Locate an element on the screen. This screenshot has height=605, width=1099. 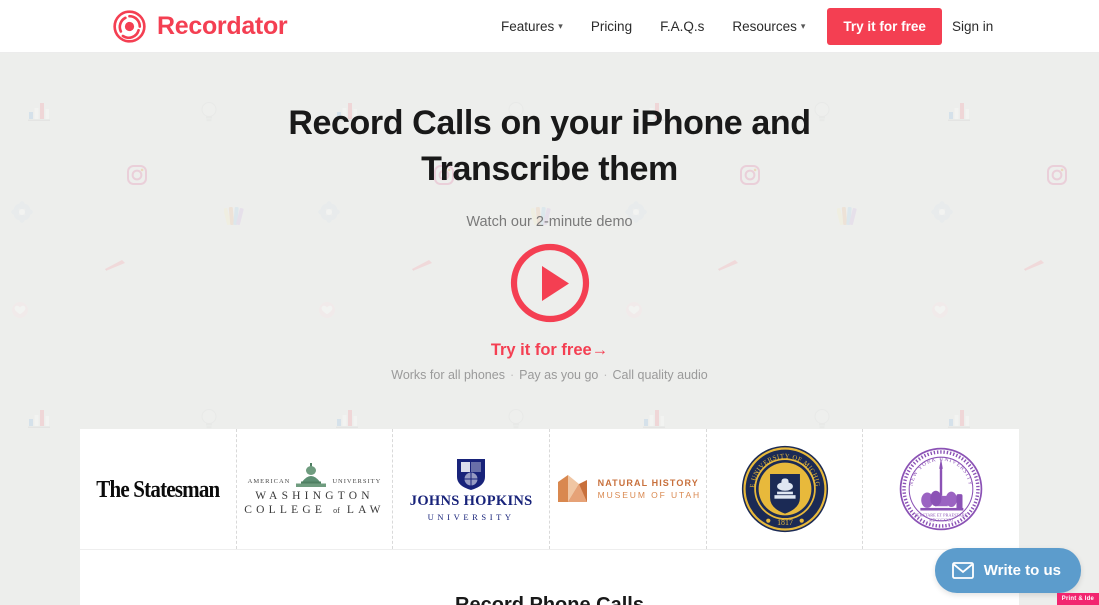
the-statesman-wordmark: The Statesman is located at coordinates (158, 488).